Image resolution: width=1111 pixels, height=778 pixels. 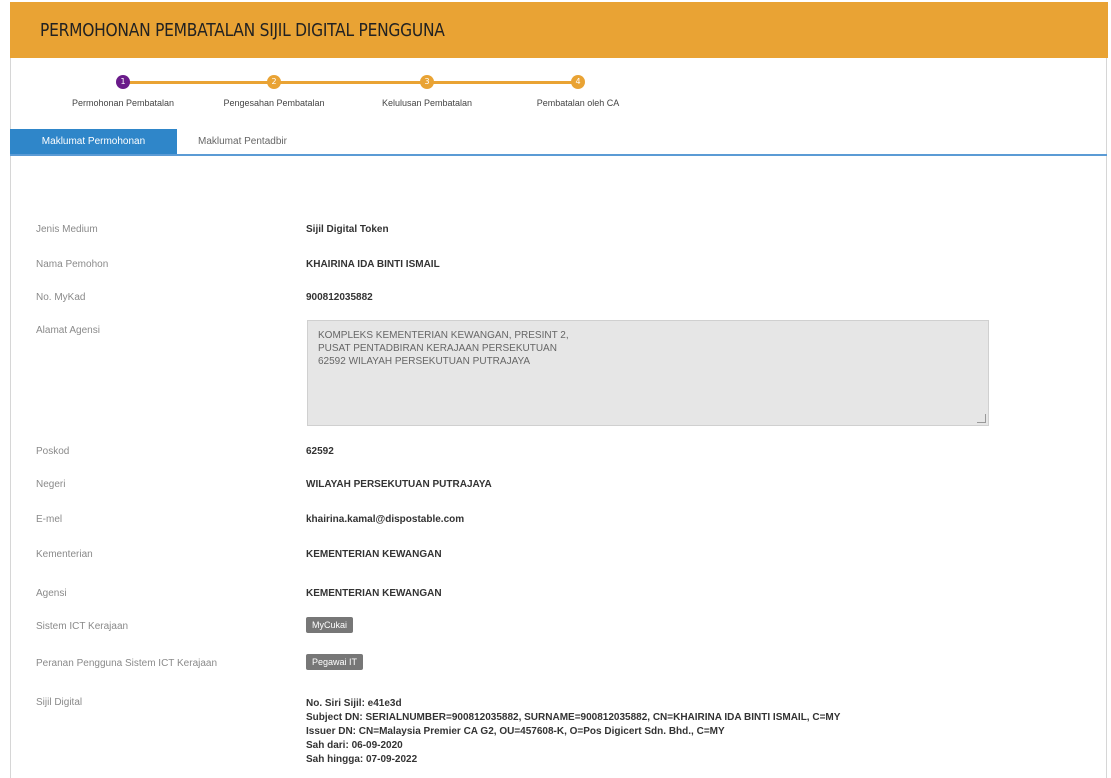 I want to click on cert-valid-to: Sah hingga: 07-09-2022, so click(x=362, y=759).